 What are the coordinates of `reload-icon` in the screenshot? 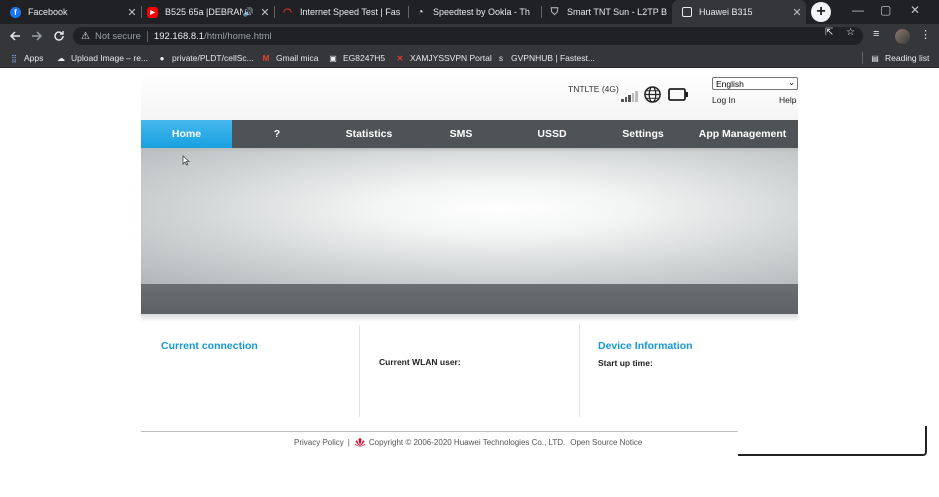 It's located at (59, 36).